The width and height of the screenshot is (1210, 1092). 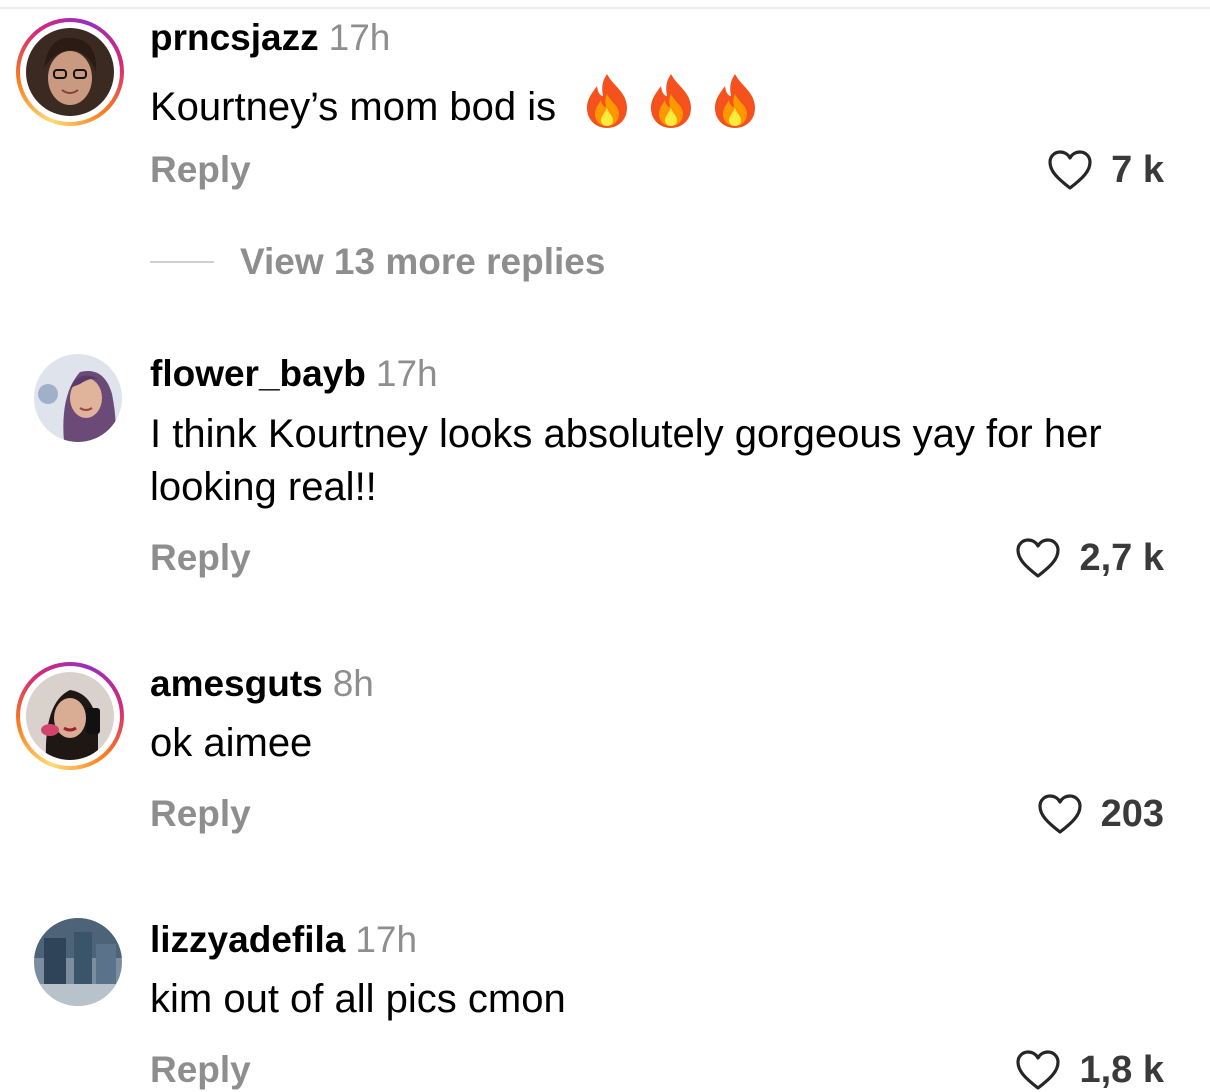 I want to click on view-more-replies-button: View 13 more replies, so click(x=377, y=262).